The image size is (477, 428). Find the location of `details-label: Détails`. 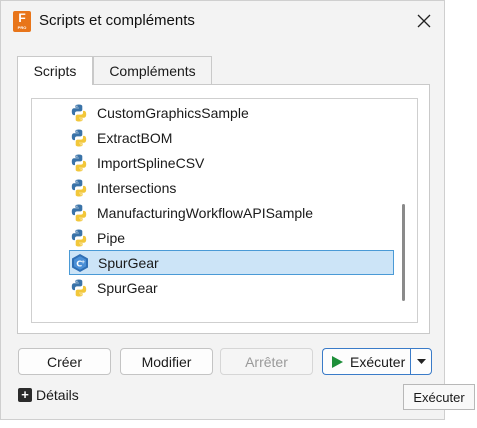

details-label: Détails is located at coordinates (57, 395).